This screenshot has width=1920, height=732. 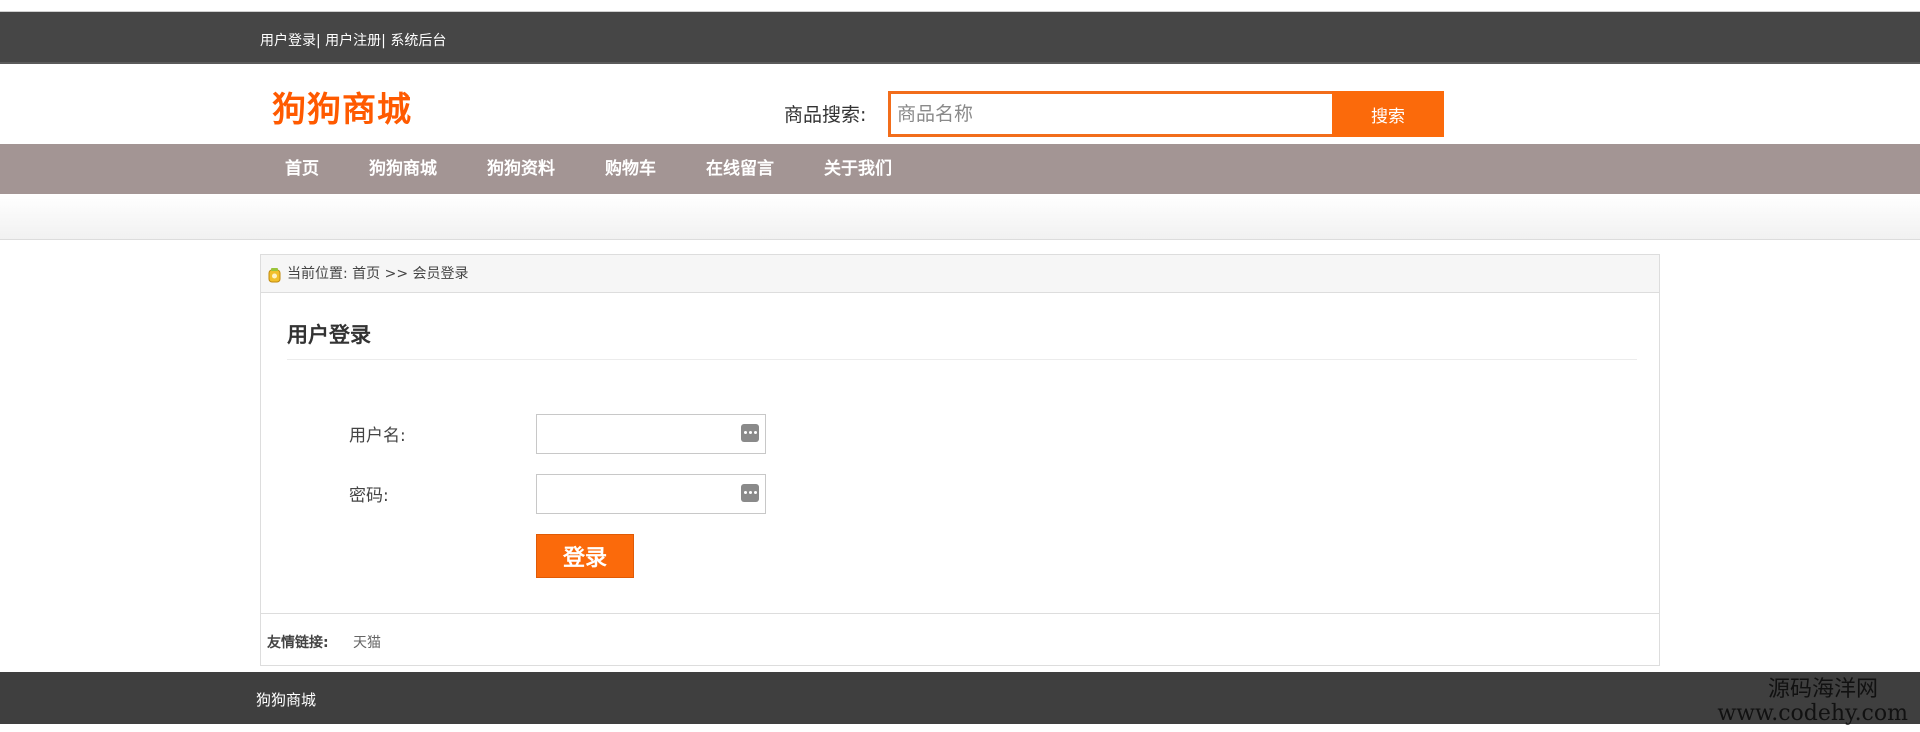 I want to click on watermark-line1: 源码海洋网, so click(x=1822, y=689).